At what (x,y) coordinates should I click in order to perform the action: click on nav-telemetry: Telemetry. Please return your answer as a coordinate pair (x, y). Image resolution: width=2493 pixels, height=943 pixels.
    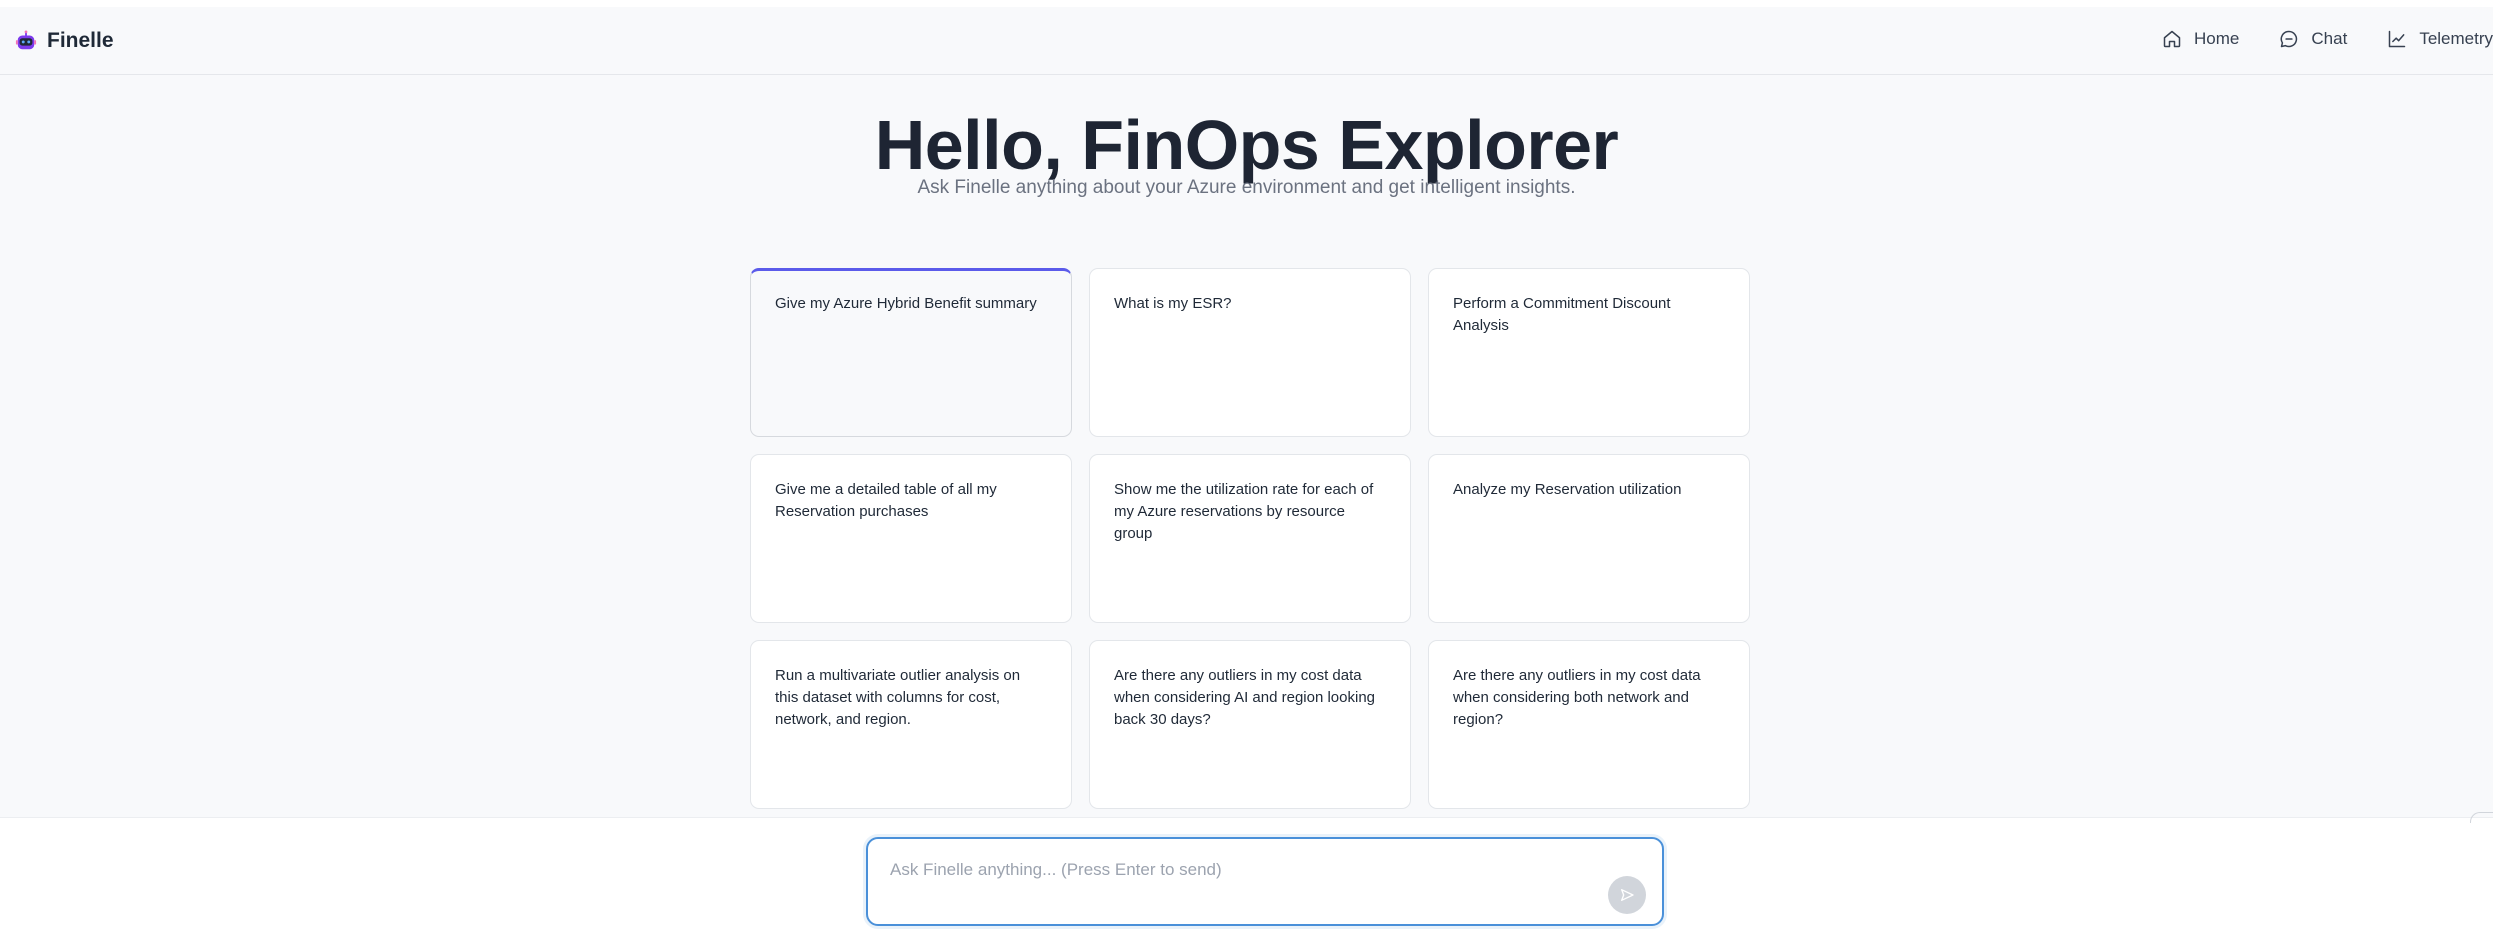
    Looking at the image, I should click on (2440, 39).